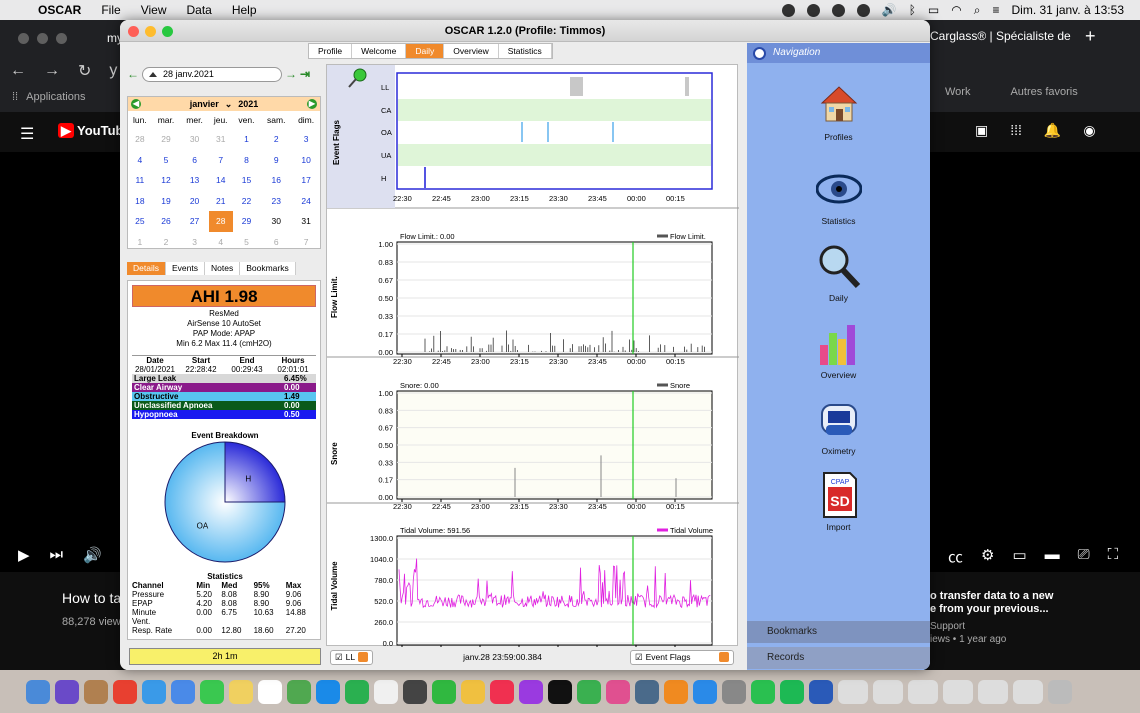  Describe the element at coordinates (15, 97) in the screenshot. I see `apps-icon: ⁞⁞` at that location.